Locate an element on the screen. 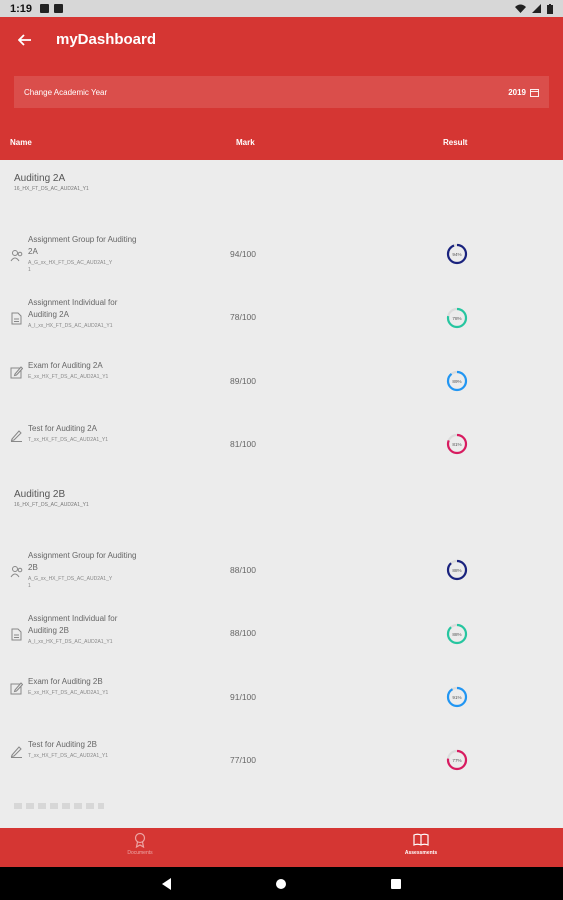 This screenshot has width=563, height=900. course-title: Auditing 2B is located at coordinates (40, 494).